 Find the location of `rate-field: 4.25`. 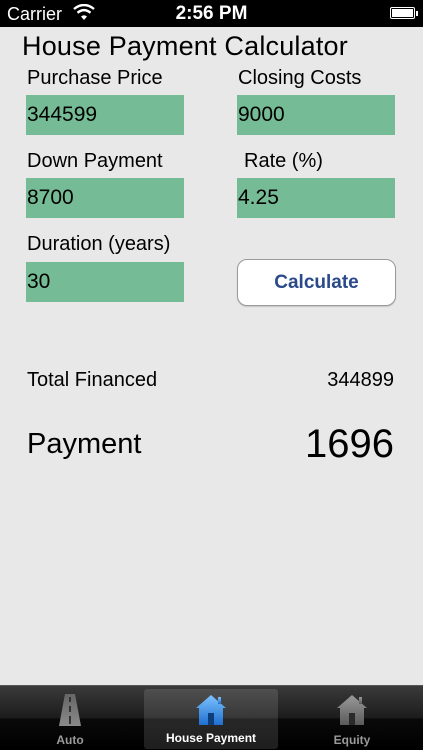

rate-field: 4.25 is located at coordinates (316, 198).